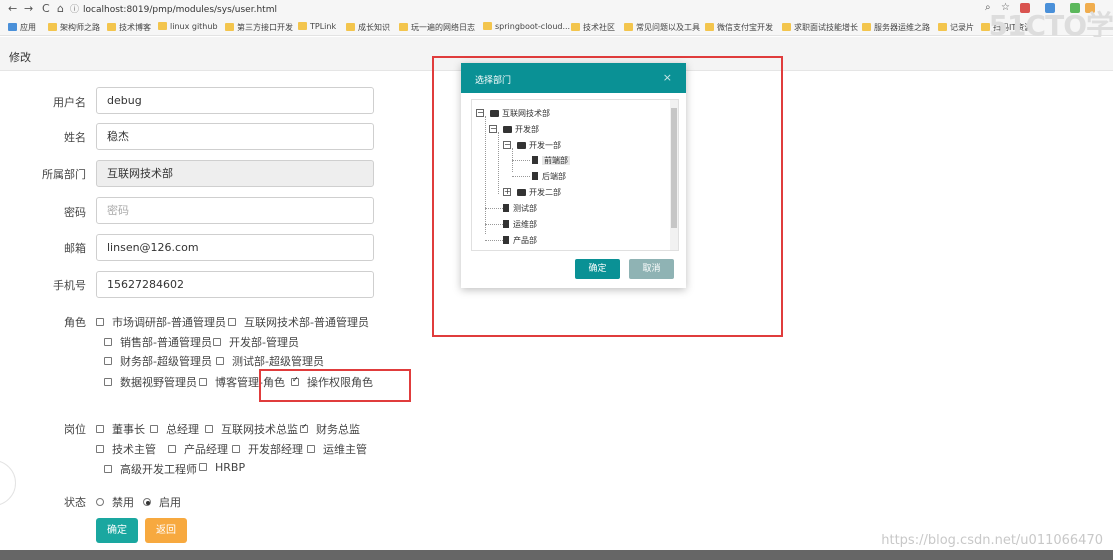 This screenshot has width=1113, height=560. I want to click on phone-input: 15627284602, so click(235, 284).